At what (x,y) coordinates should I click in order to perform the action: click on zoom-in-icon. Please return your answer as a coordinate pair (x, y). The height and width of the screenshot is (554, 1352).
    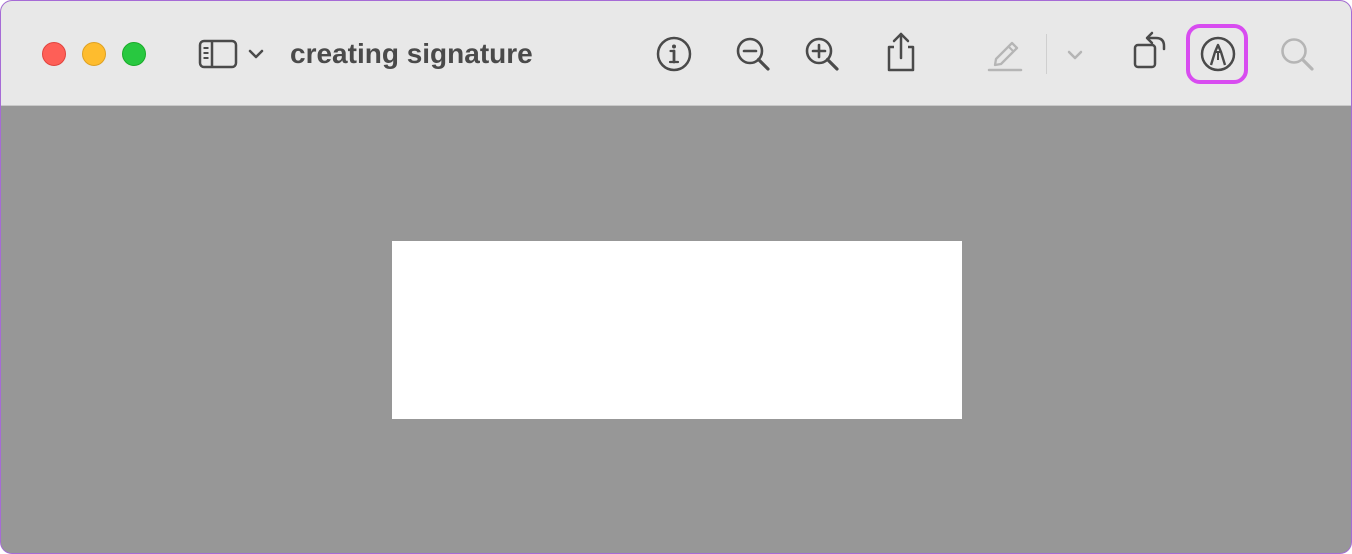
    Looking at the image, I should click on (822, 54).